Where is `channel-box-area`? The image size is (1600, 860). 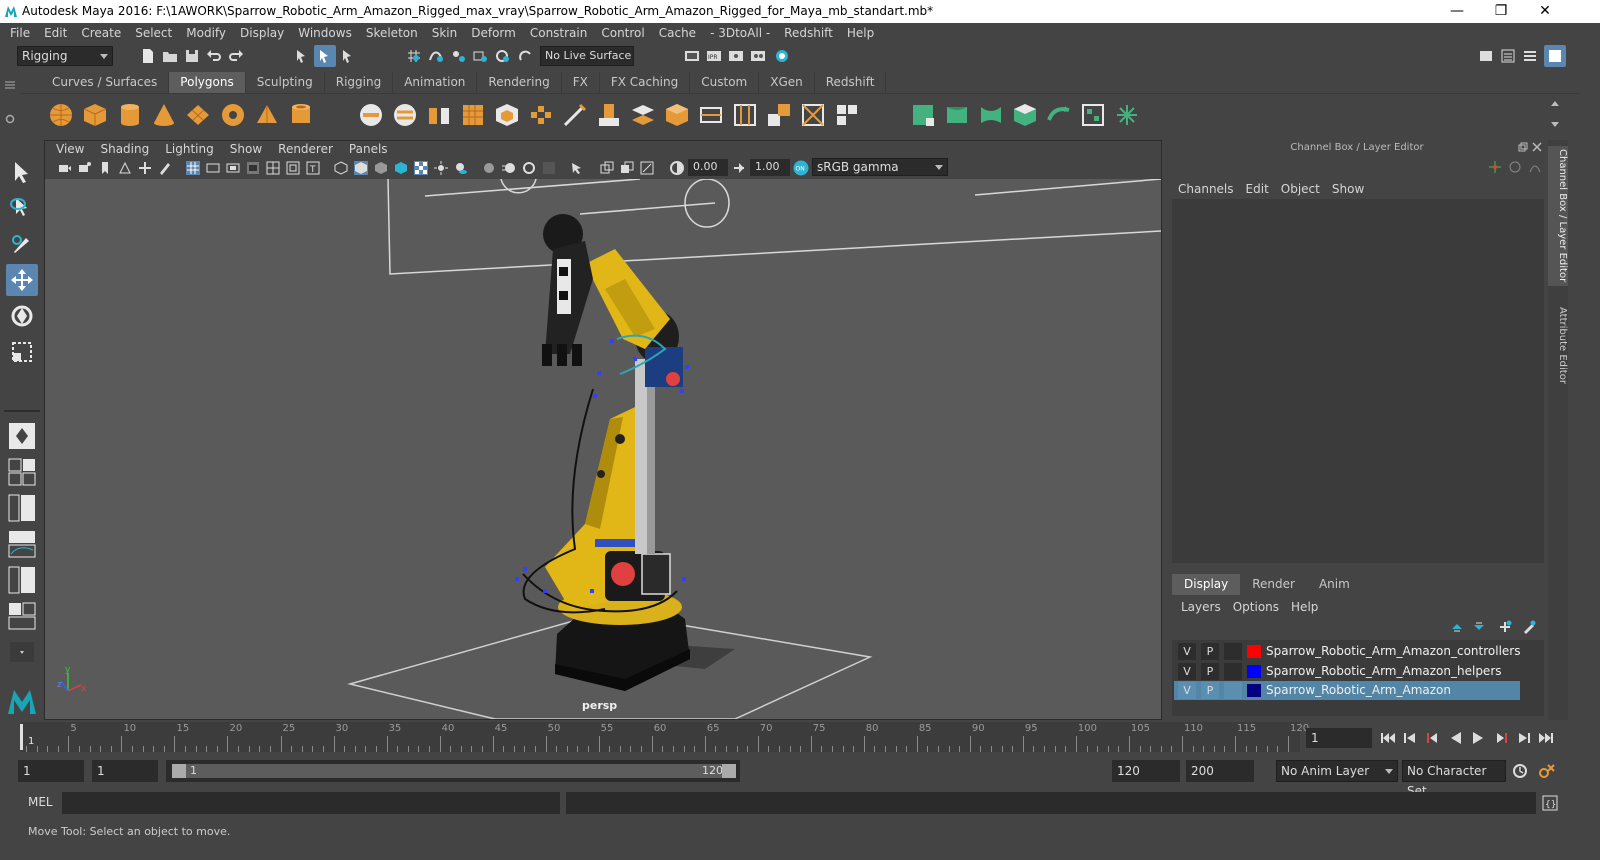
channel-box-area is located at coordinates (1358, 381).